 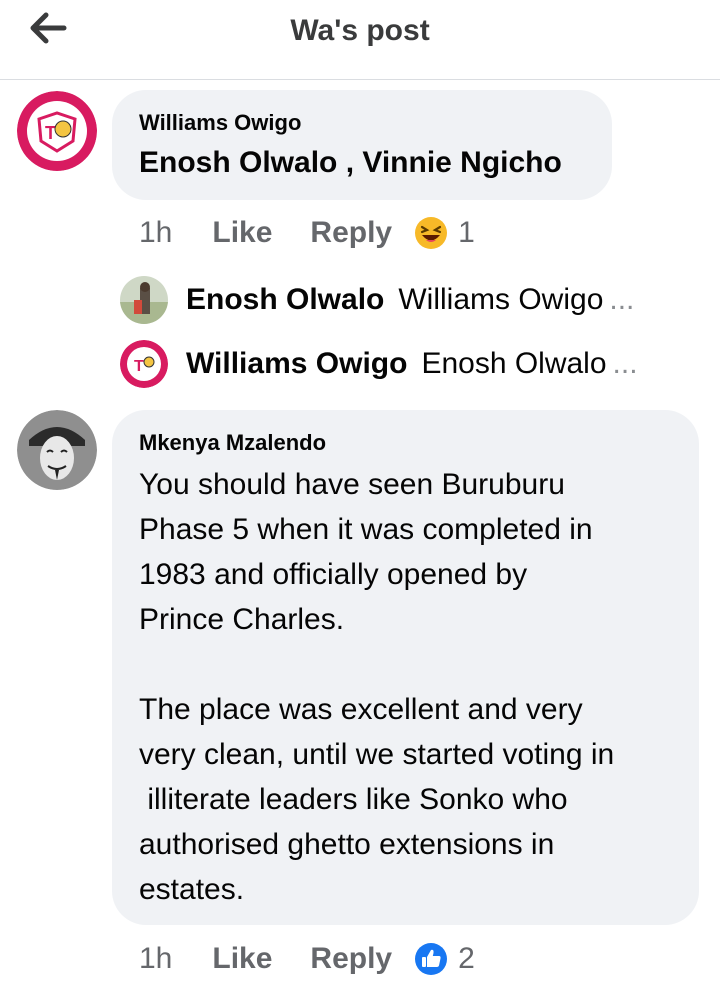 I want to click on reaction-summary: 1, so click(x=444, y=233).